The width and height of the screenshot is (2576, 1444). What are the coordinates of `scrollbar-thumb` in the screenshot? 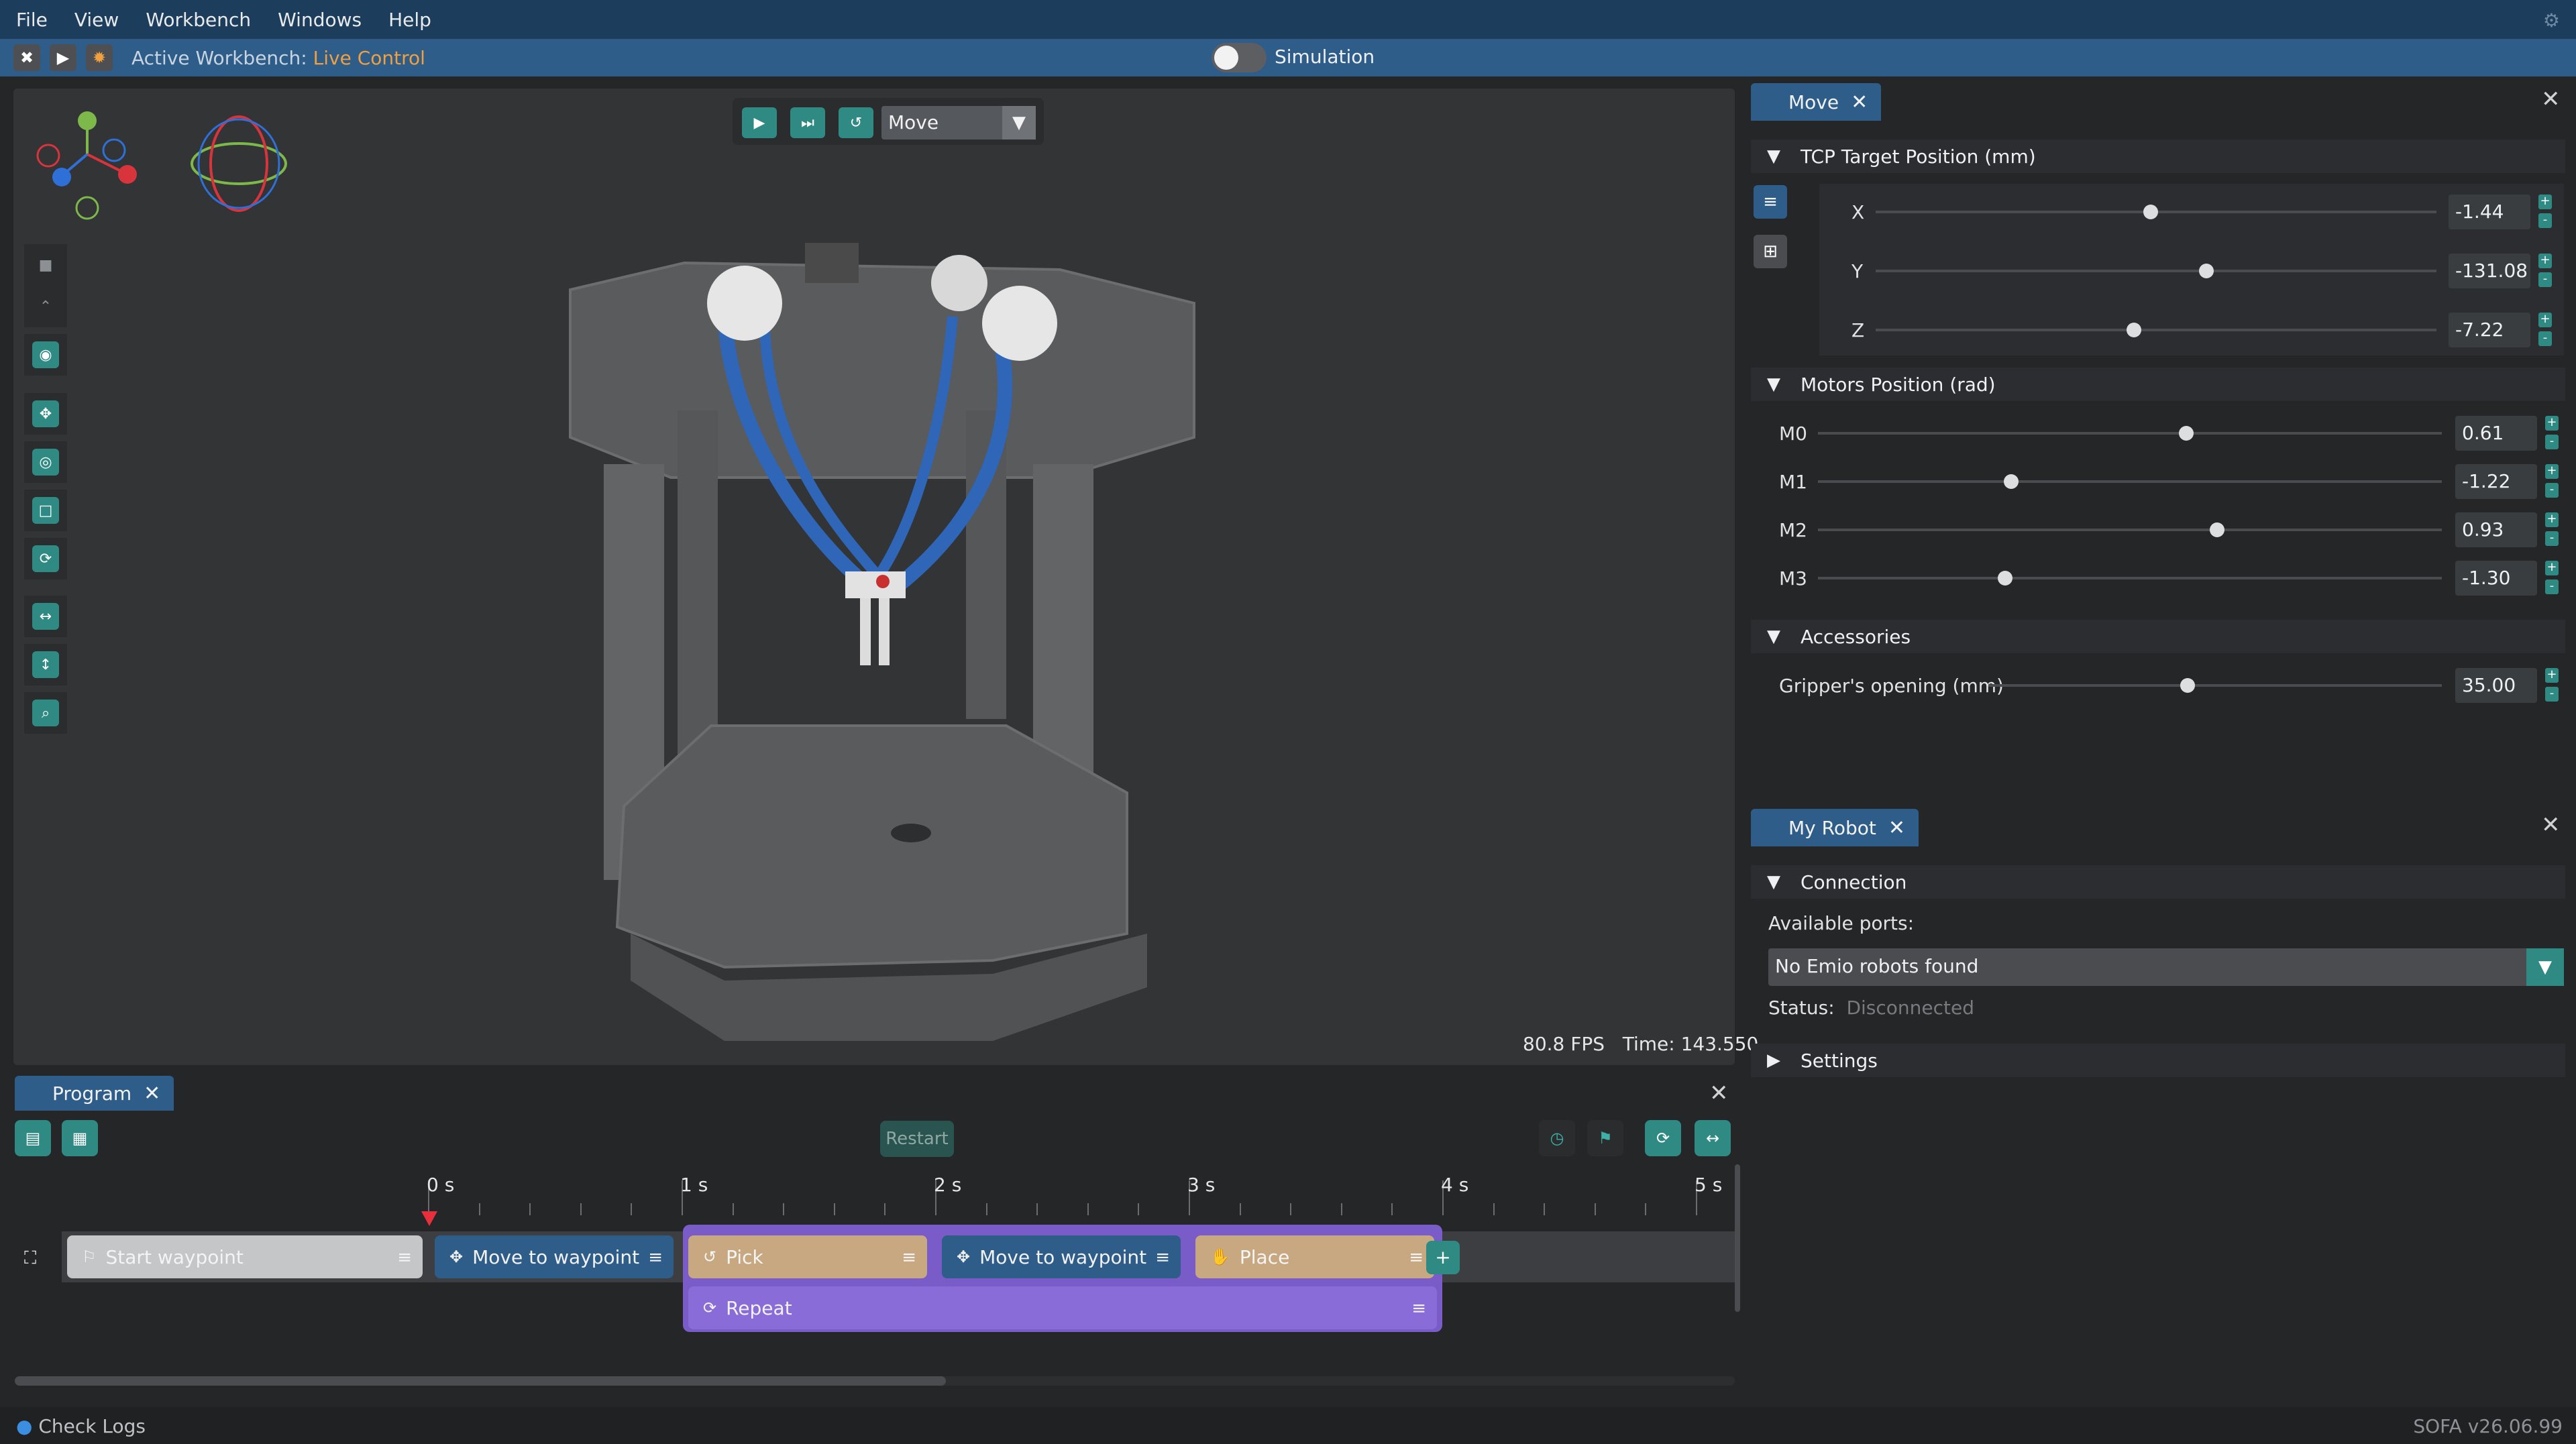 It's located at (480, 1381).